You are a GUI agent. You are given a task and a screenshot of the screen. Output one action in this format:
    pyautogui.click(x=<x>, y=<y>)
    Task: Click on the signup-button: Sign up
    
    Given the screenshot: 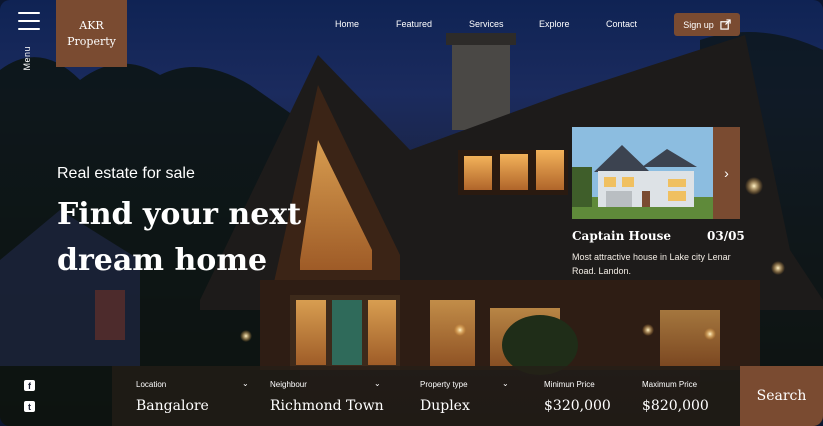 What is the action you would take?
    pyautogui.click(x=707, y=24)
    